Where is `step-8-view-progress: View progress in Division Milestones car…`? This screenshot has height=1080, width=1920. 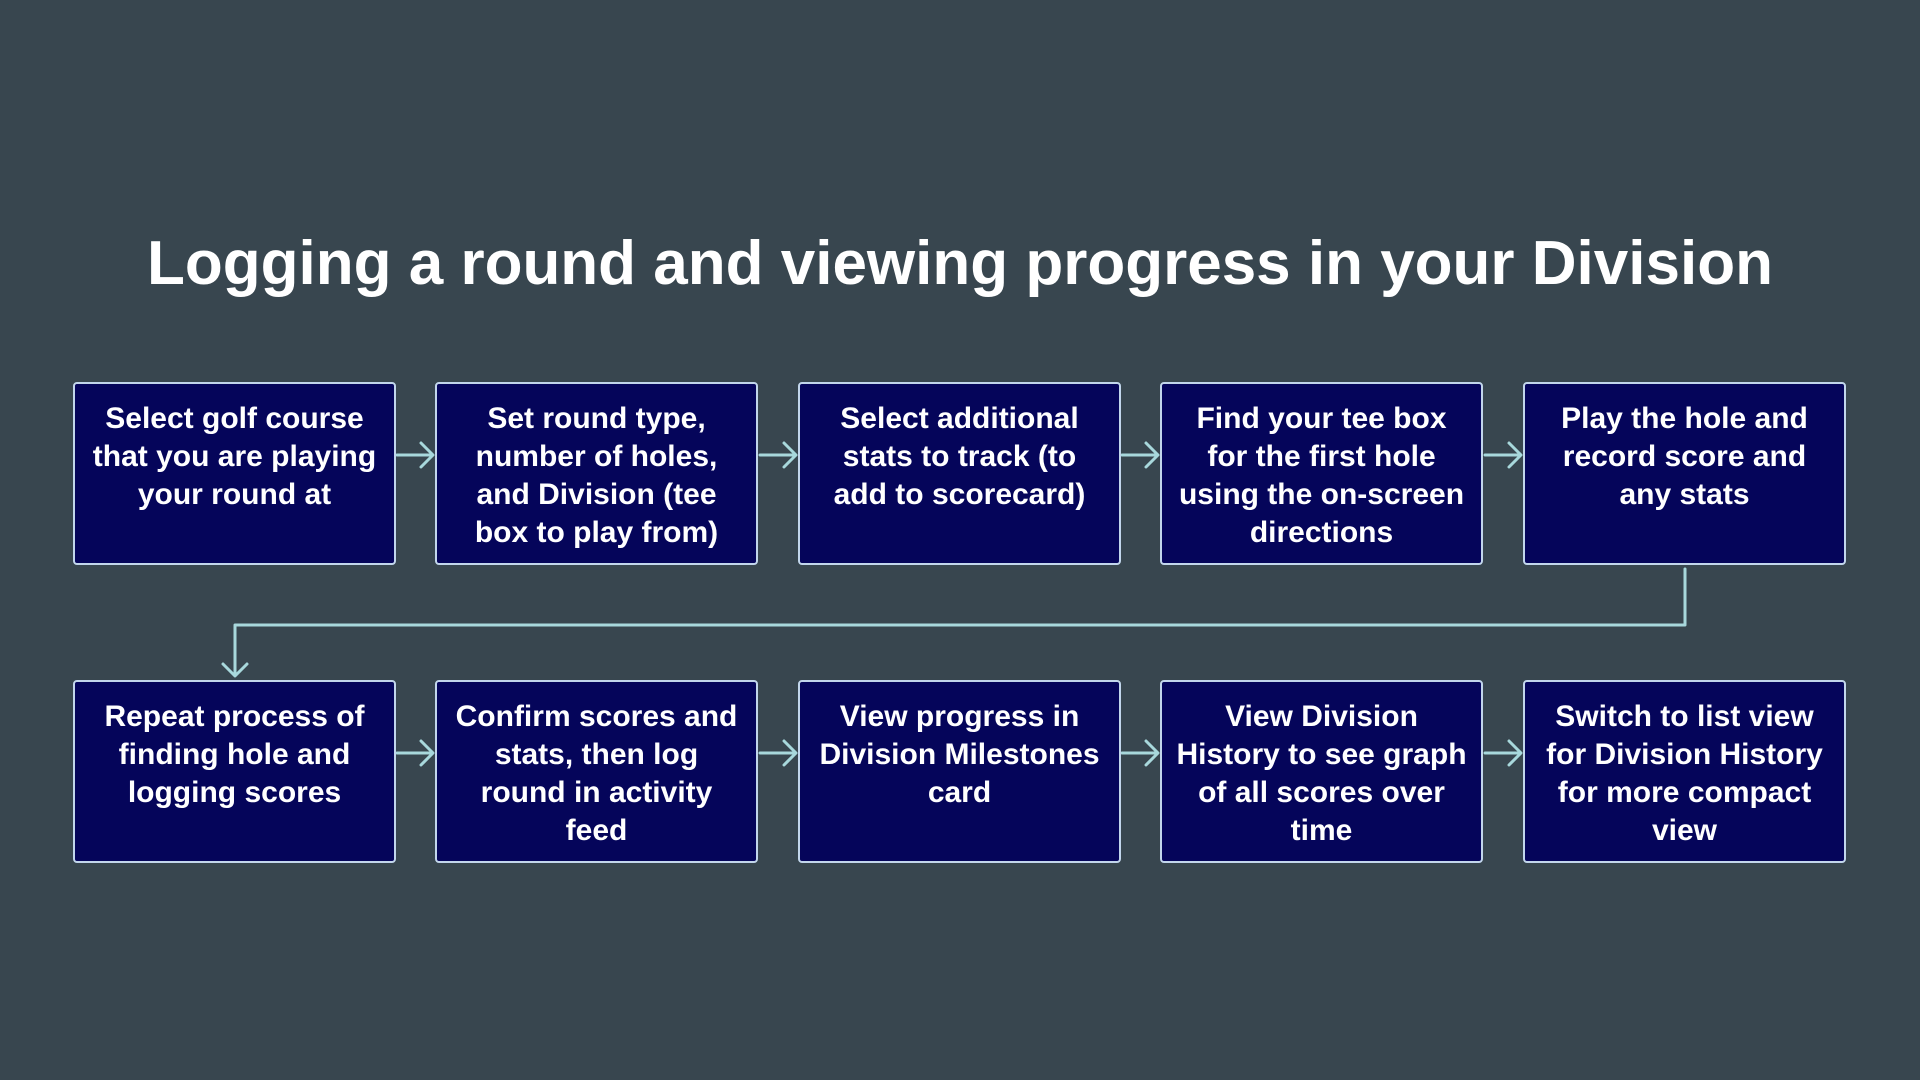 step-8-view-progress: View progress in Division Milestones car… is located at coordinates (959, 771).